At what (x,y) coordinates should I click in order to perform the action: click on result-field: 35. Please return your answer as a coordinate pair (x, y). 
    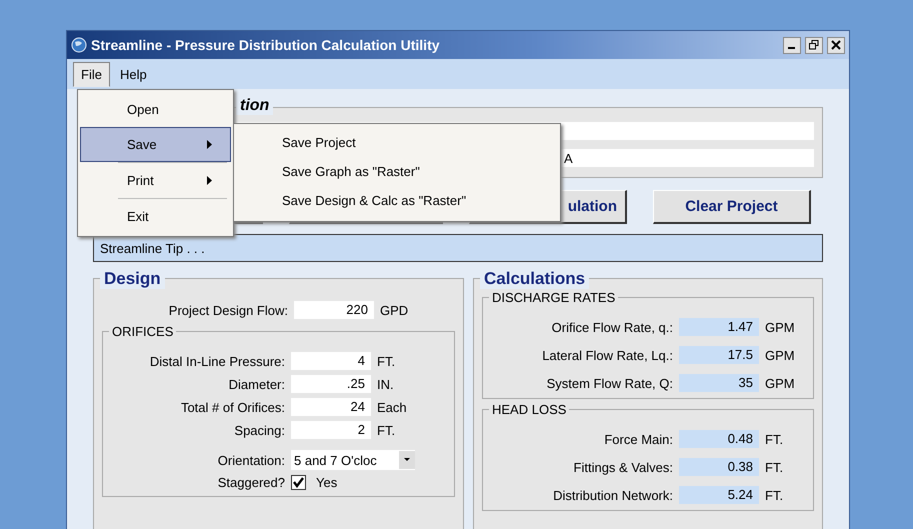
    Looking at the image, I should click on (719, 383).